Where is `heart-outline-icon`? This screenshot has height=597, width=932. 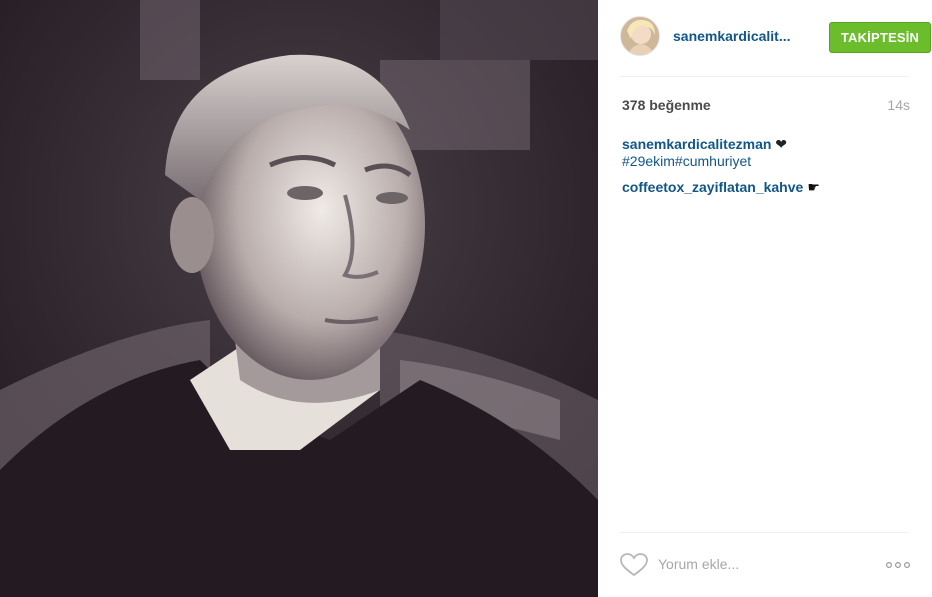 heart-outline-icon is located at coordinates (634, 565).